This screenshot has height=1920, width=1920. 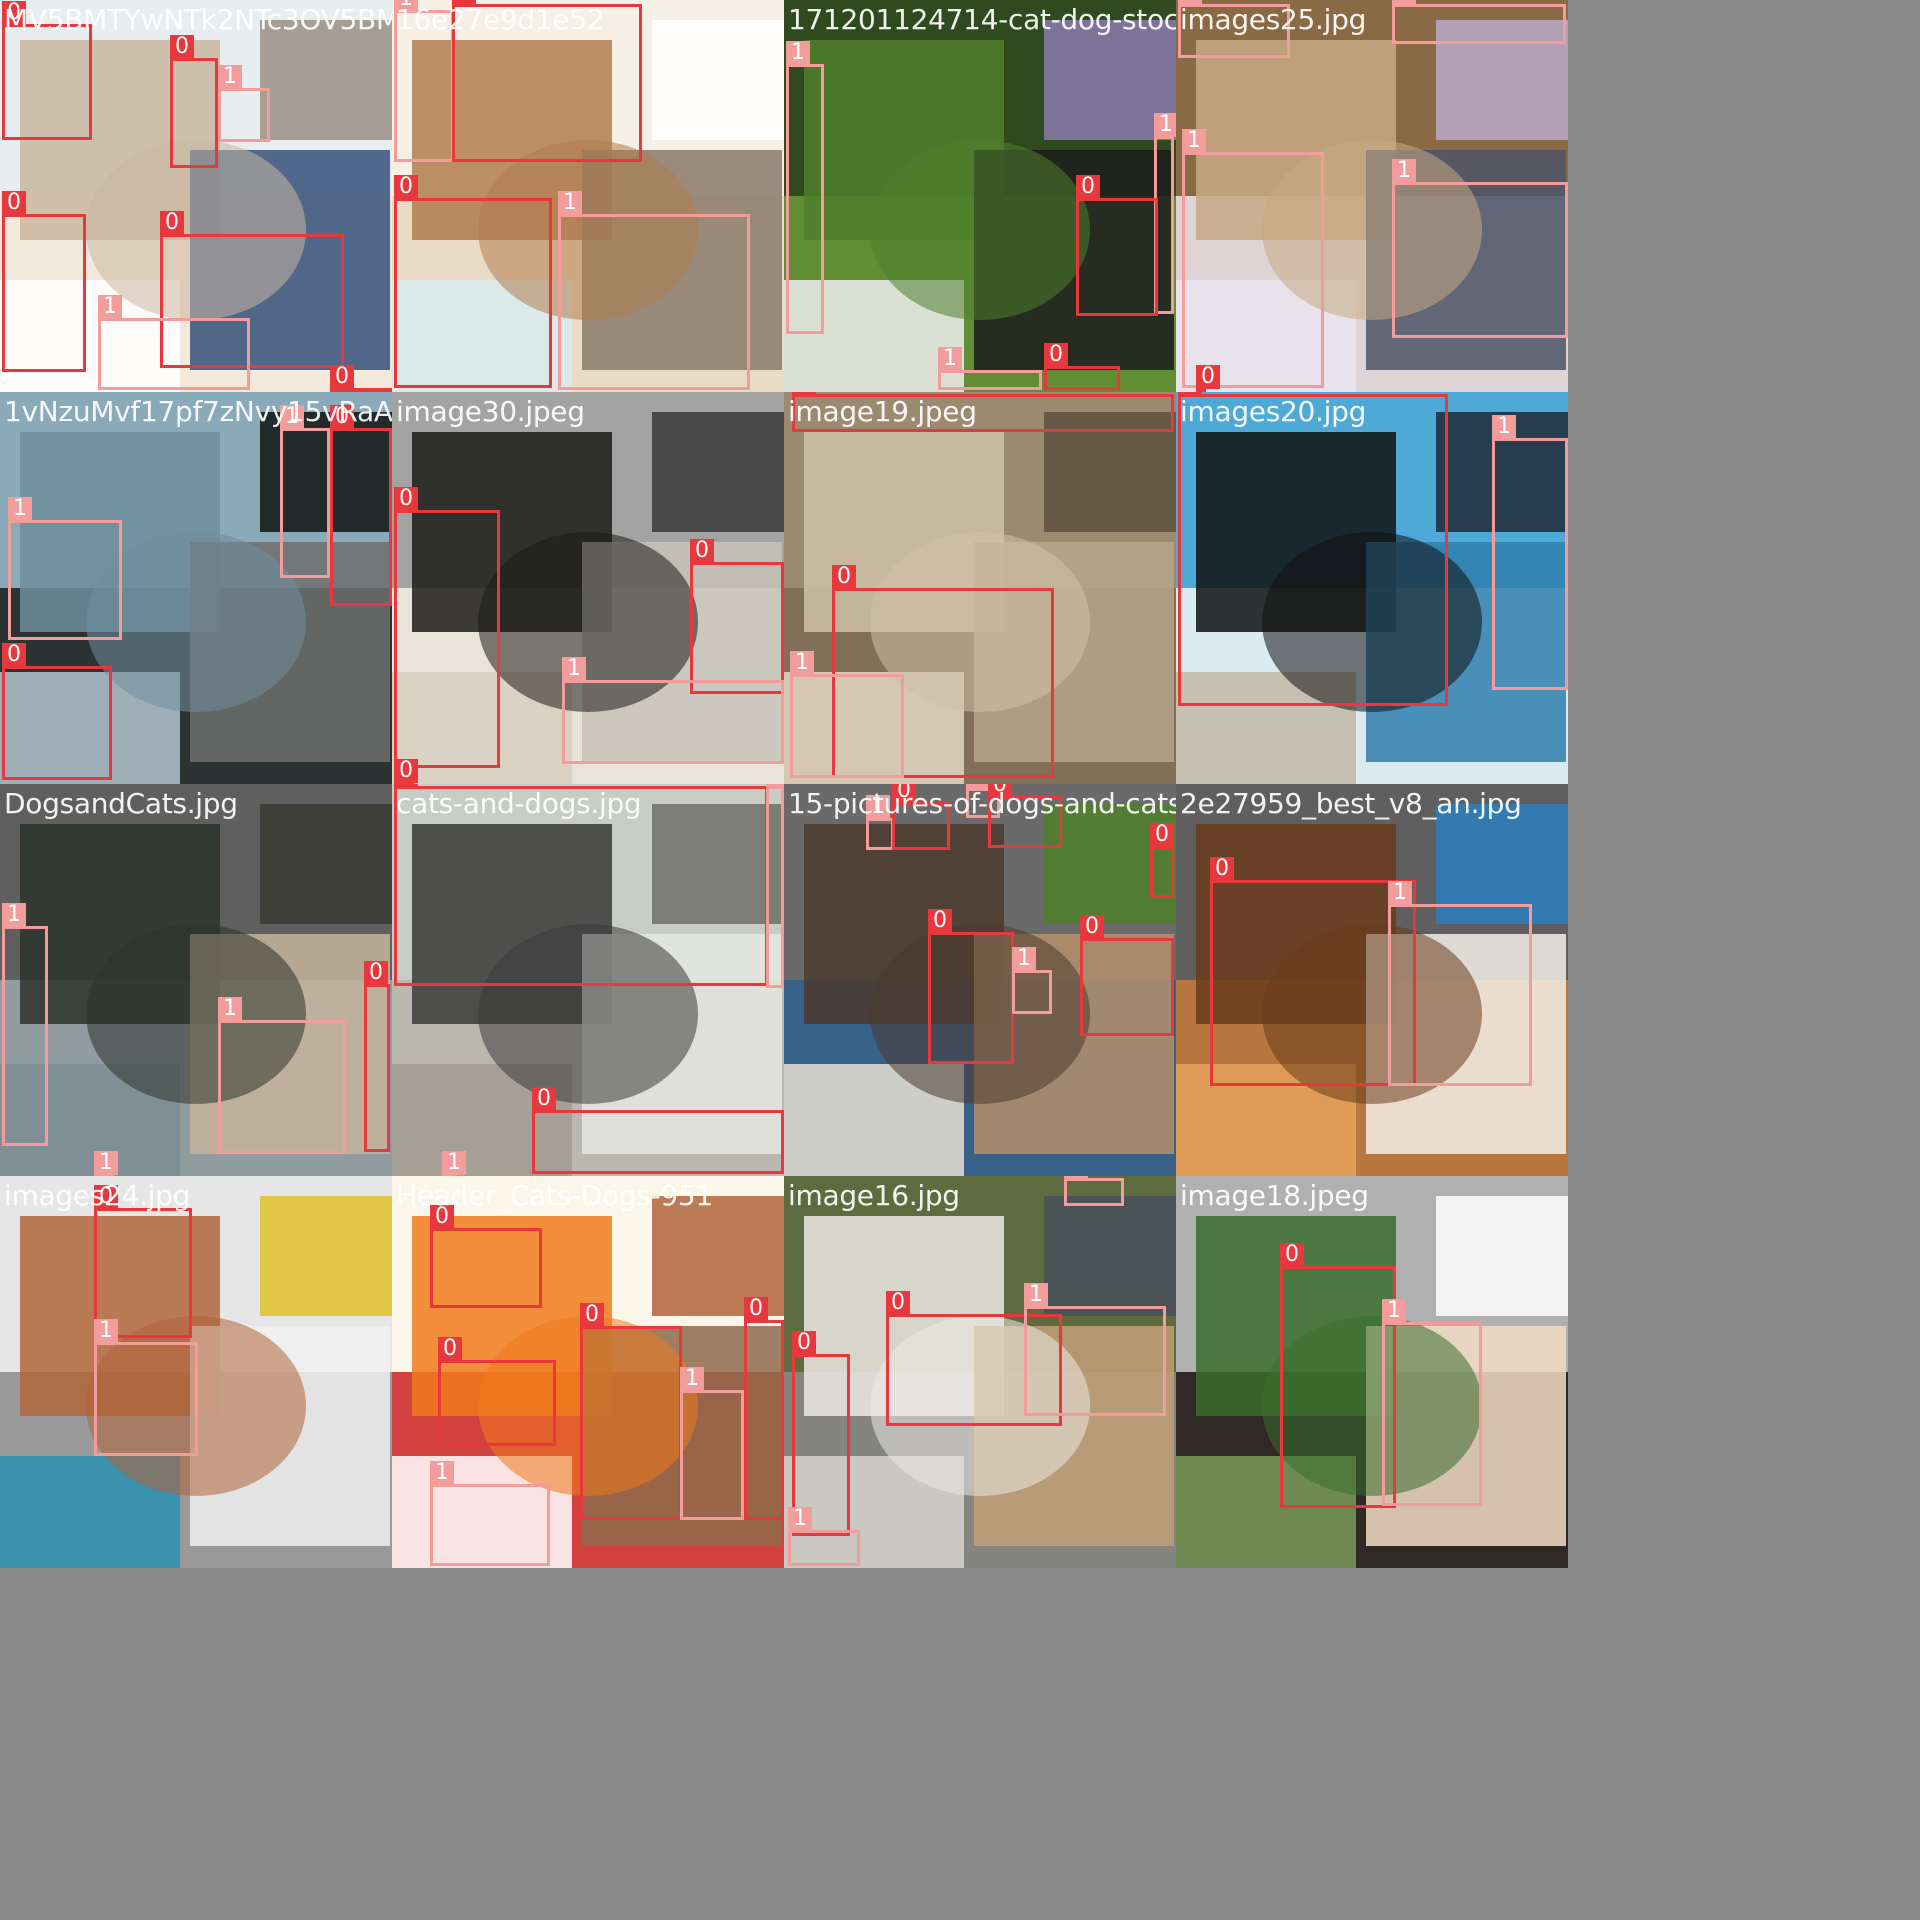 I want to click on filename-label: images25.jpg, so click(x=1273, y=19).